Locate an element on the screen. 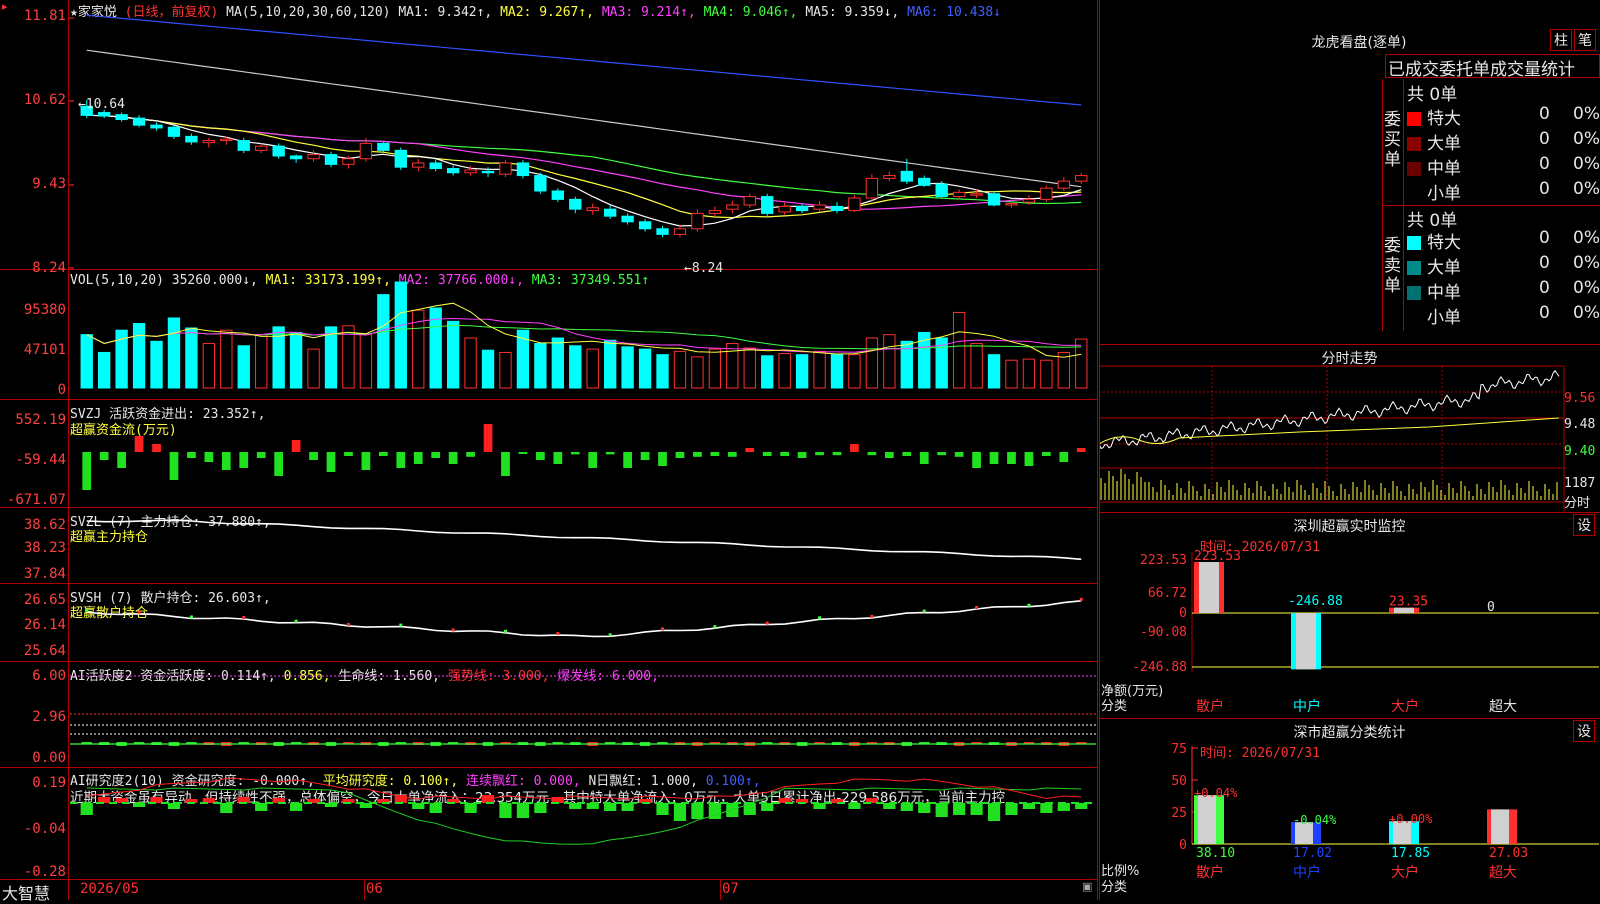 The image size is (1600, 904). svzj-chart is located at coordinates (549, 454).